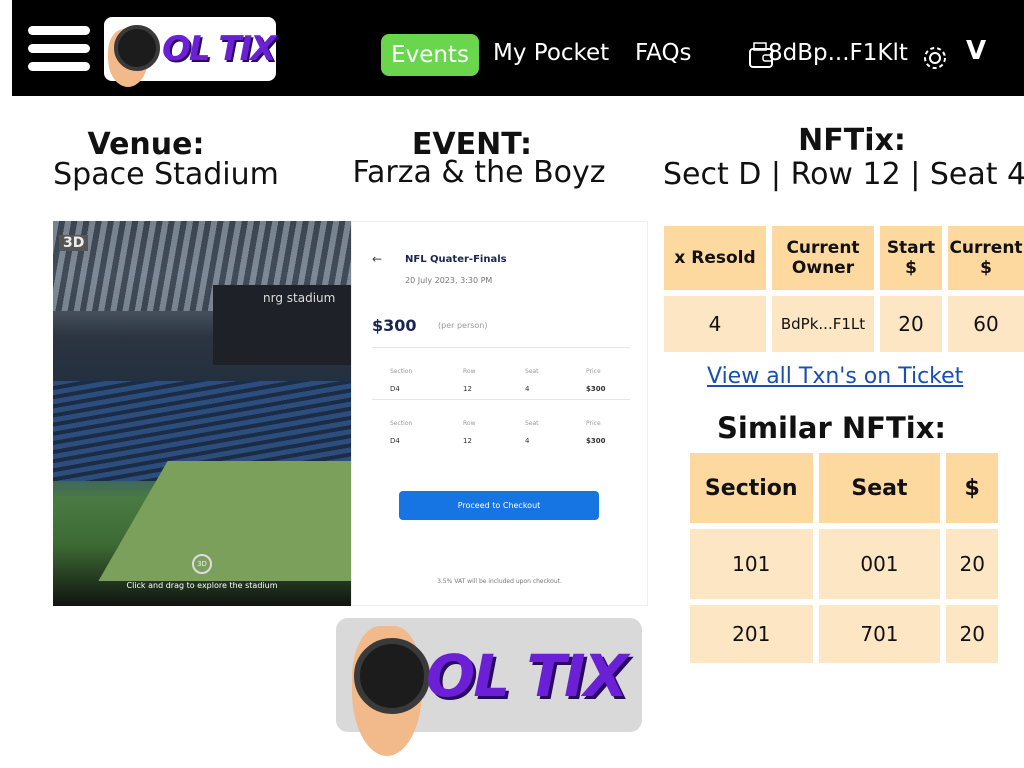 The height and width of the screenshot is (768, 1024). What do you see at coordinates (831, 428) in the screenshot?
I see `similar-nftix-title: Similar NFTix:` at bounding box center [831, 428].